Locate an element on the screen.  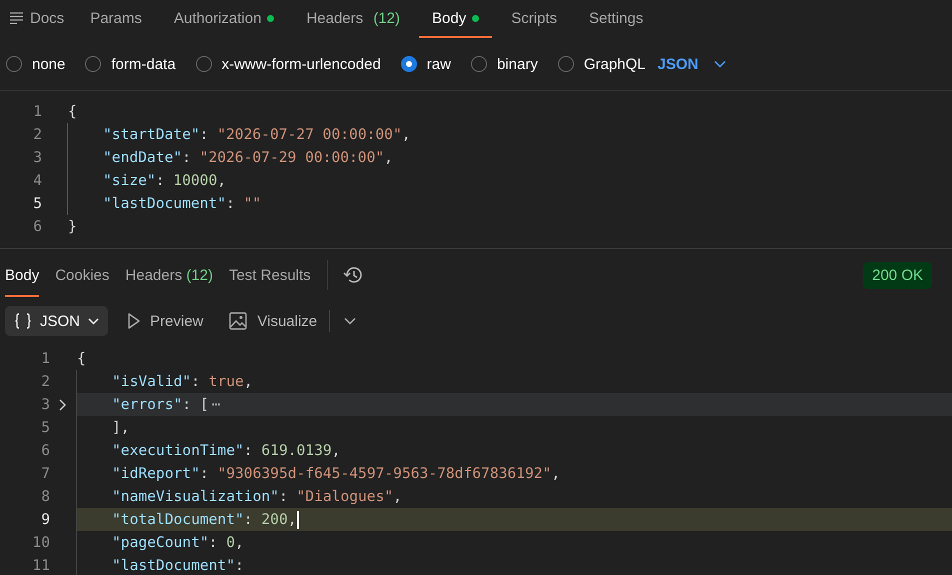
response-tab: Headers (12) is located at coordinates (169, 275).